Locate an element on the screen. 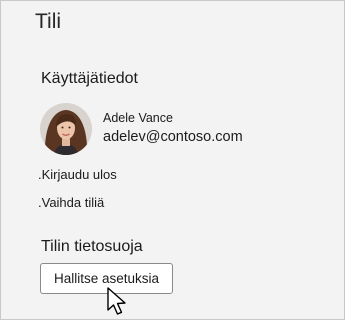  user-avatar-photo is located at coordinates (66, 129).